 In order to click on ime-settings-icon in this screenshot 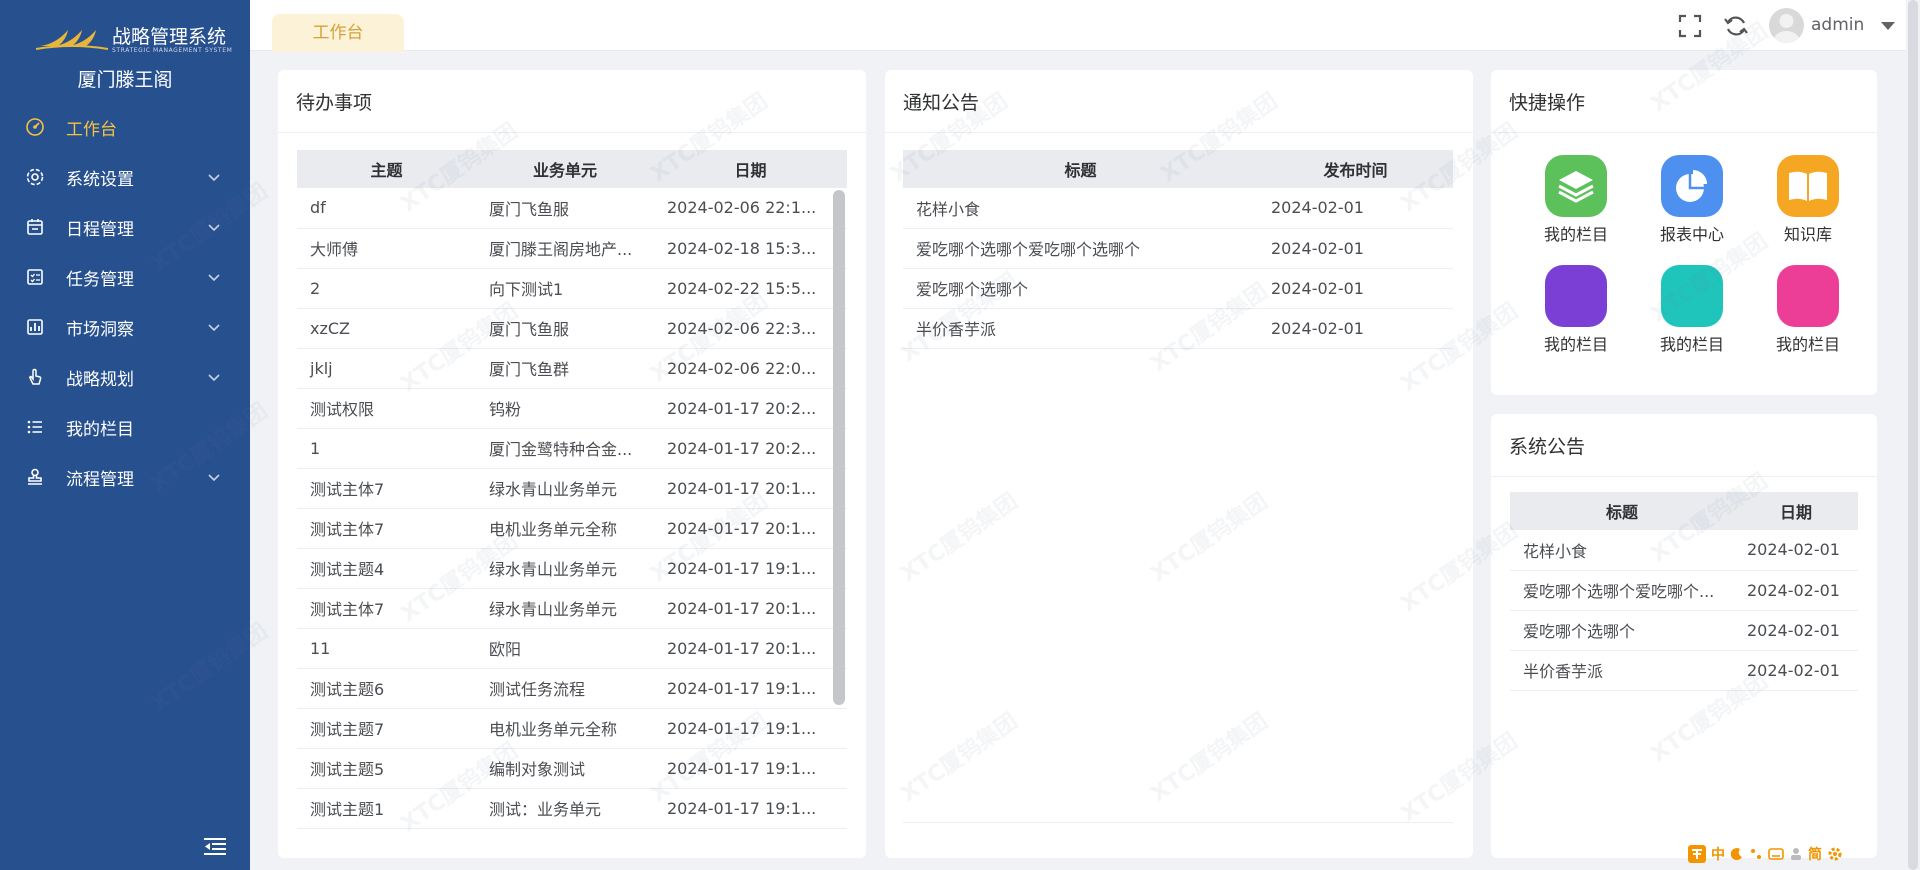, I will do `click(1835, 854)`.